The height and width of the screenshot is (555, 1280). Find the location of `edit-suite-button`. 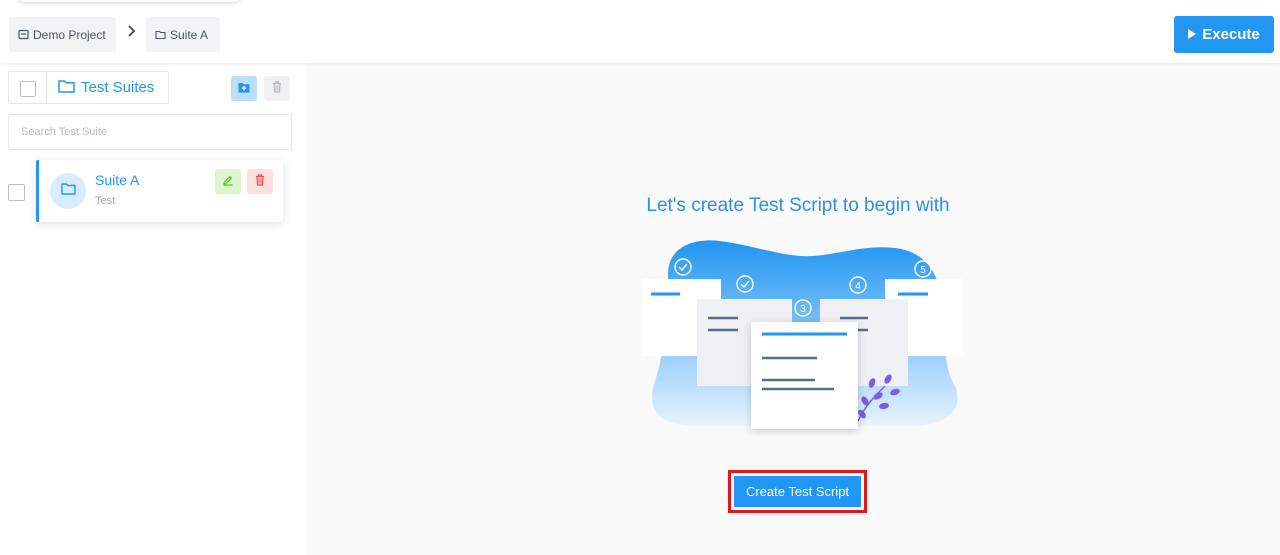

edit-suite-button is located at coordinates (228, 181).